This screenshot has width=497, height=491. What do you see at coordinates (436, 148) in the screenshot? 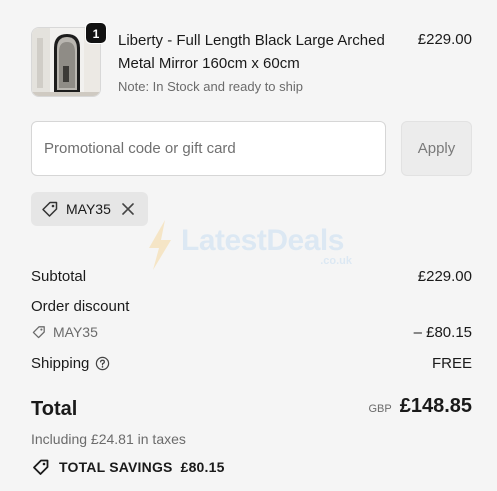
I see `apply-button: Apply` at bounding box center [436, 148].